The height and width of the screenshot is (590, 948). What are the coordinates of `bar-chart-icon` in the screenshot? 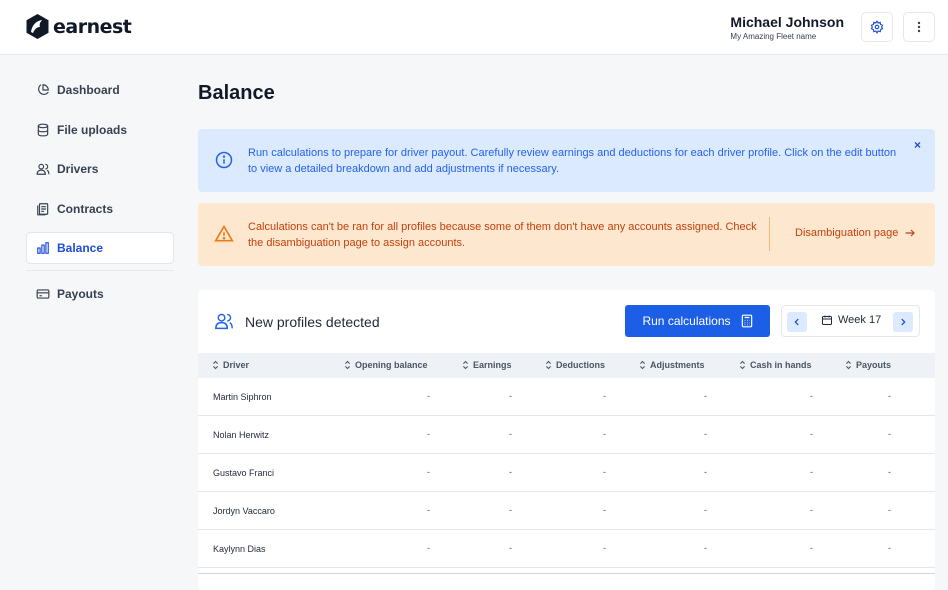 It's located at (43, 248).